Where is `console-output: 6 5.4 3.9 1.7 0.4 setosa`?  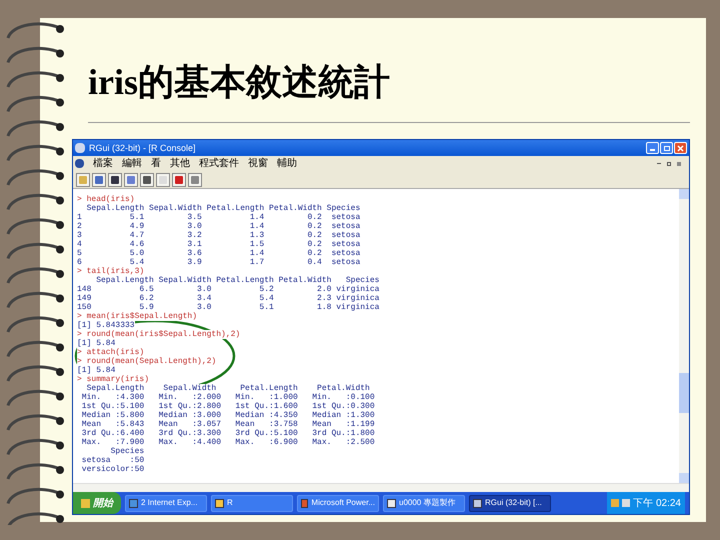
console-output: 6 5.4 3.9 1.7 0.4 setosa is located at coordinates (218, 262).